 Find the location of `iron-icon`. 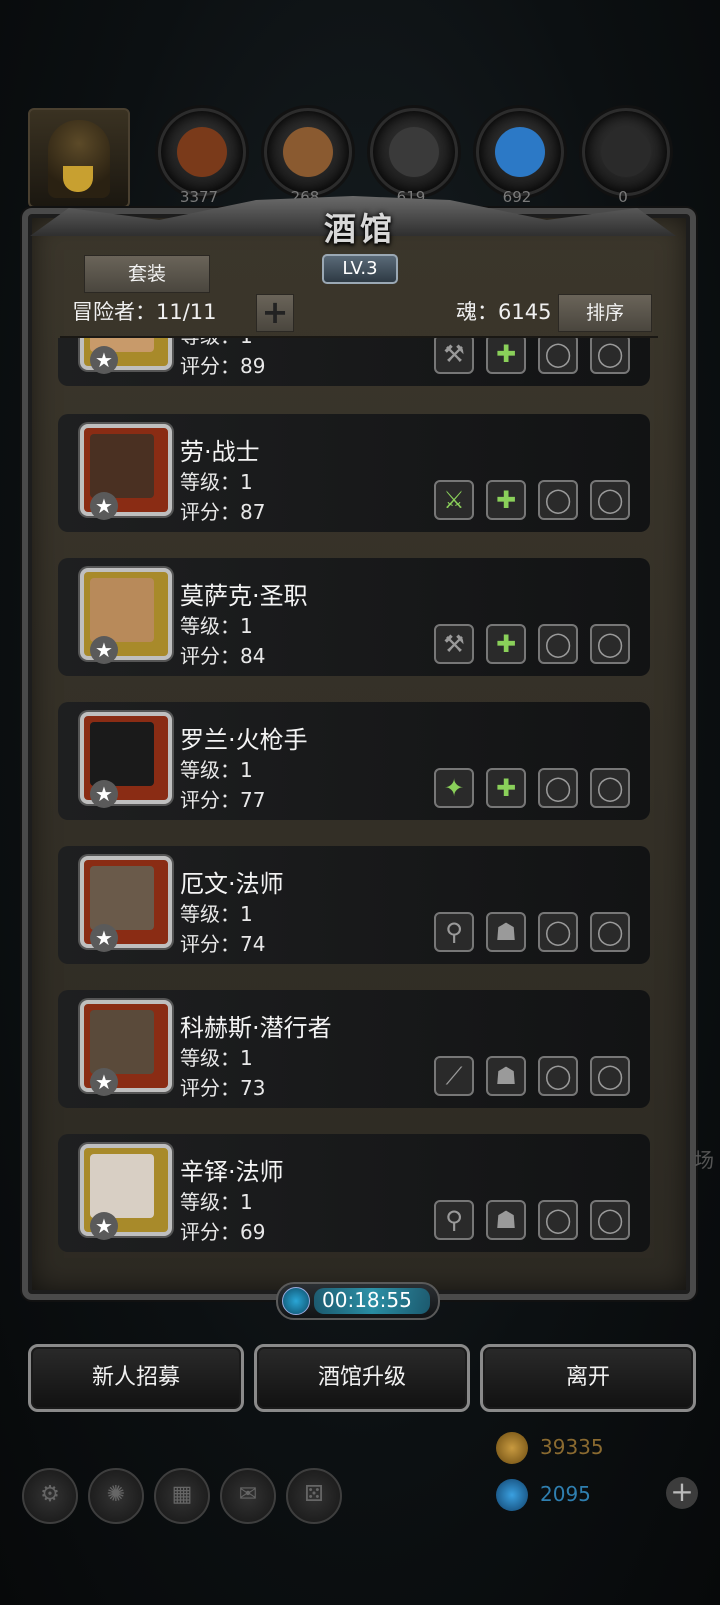

iron-icon is located at coordinates (414, 152).